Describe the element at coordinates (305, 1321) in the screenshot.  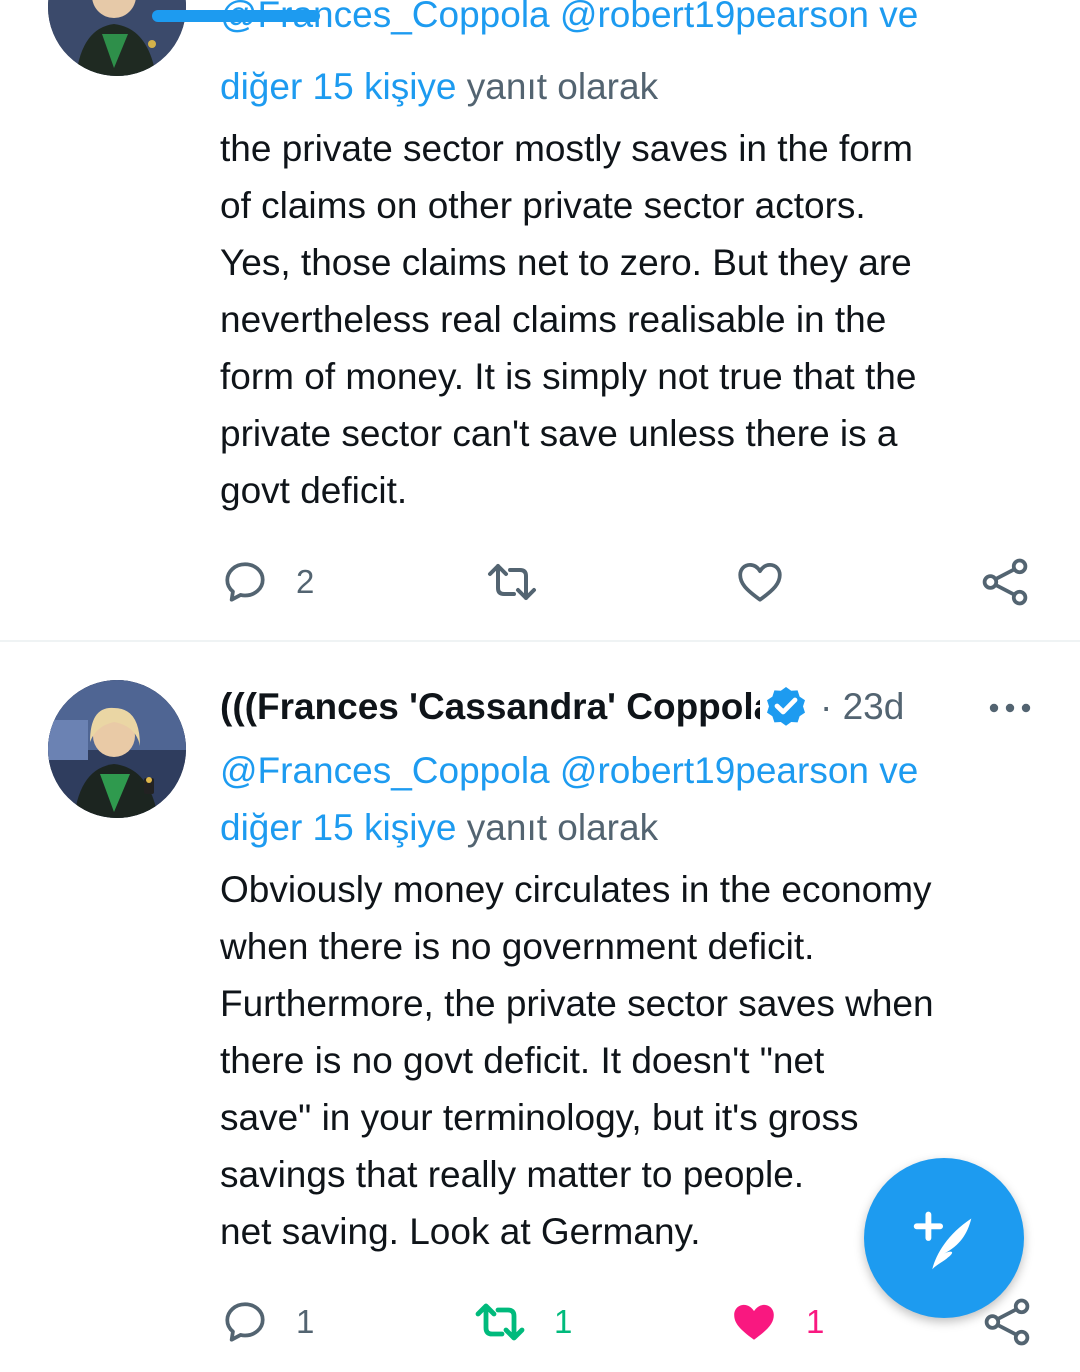
I see `reply-count: 1` at that location.